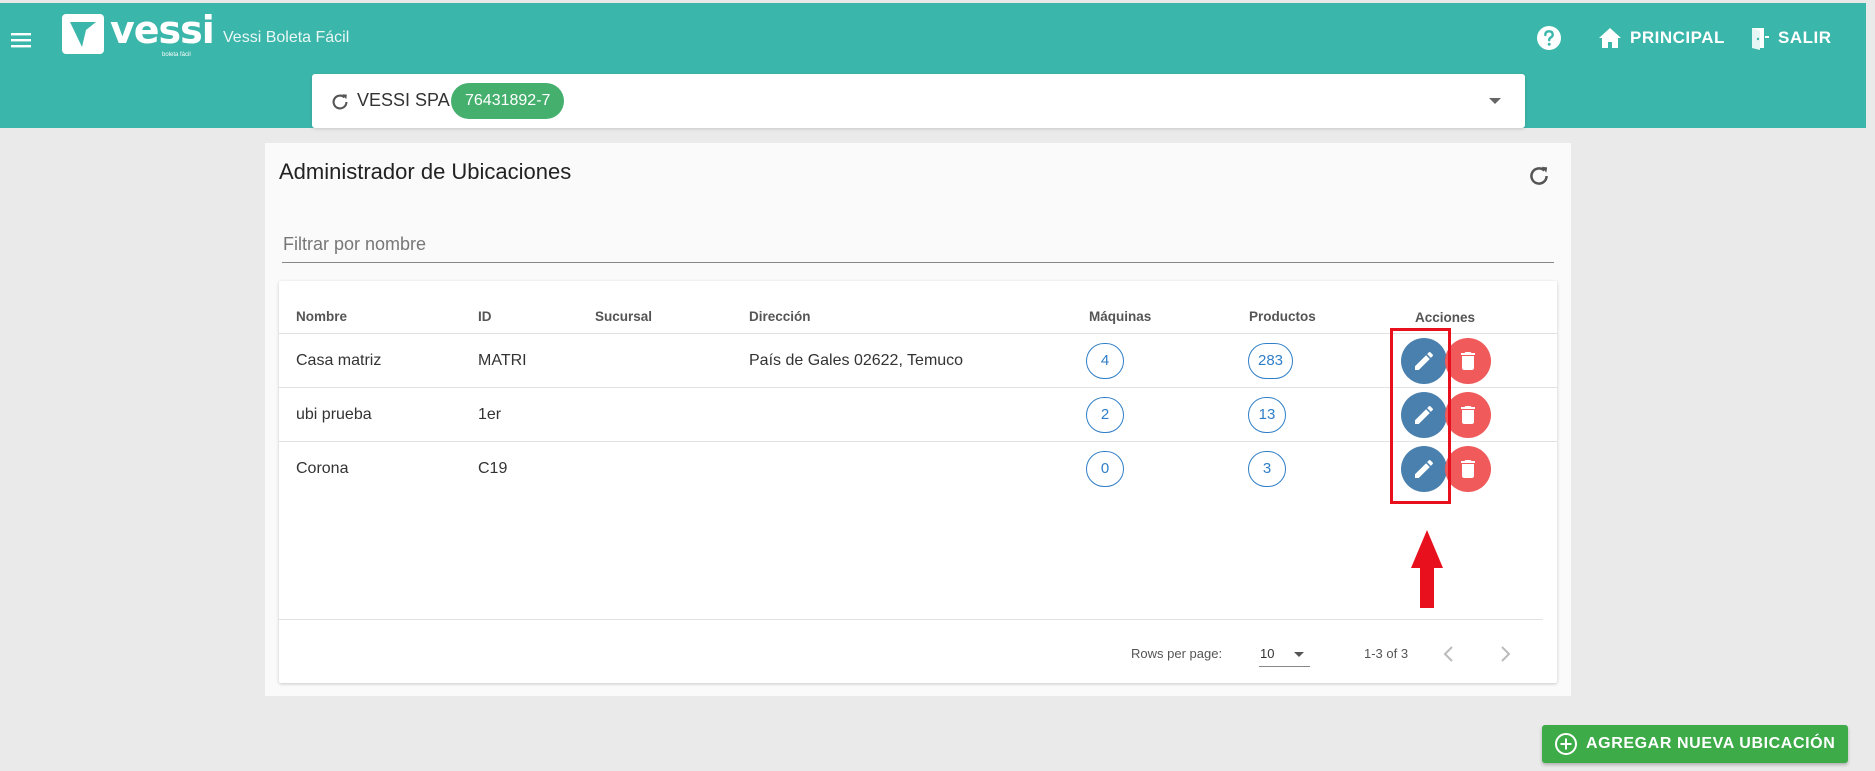 This screenshot has width=1875, height=771. What do you see at coordinates (1267, 653) in the screenshot?
I see `rows-per-page-value: 10` at bounding box center [1267, 653].